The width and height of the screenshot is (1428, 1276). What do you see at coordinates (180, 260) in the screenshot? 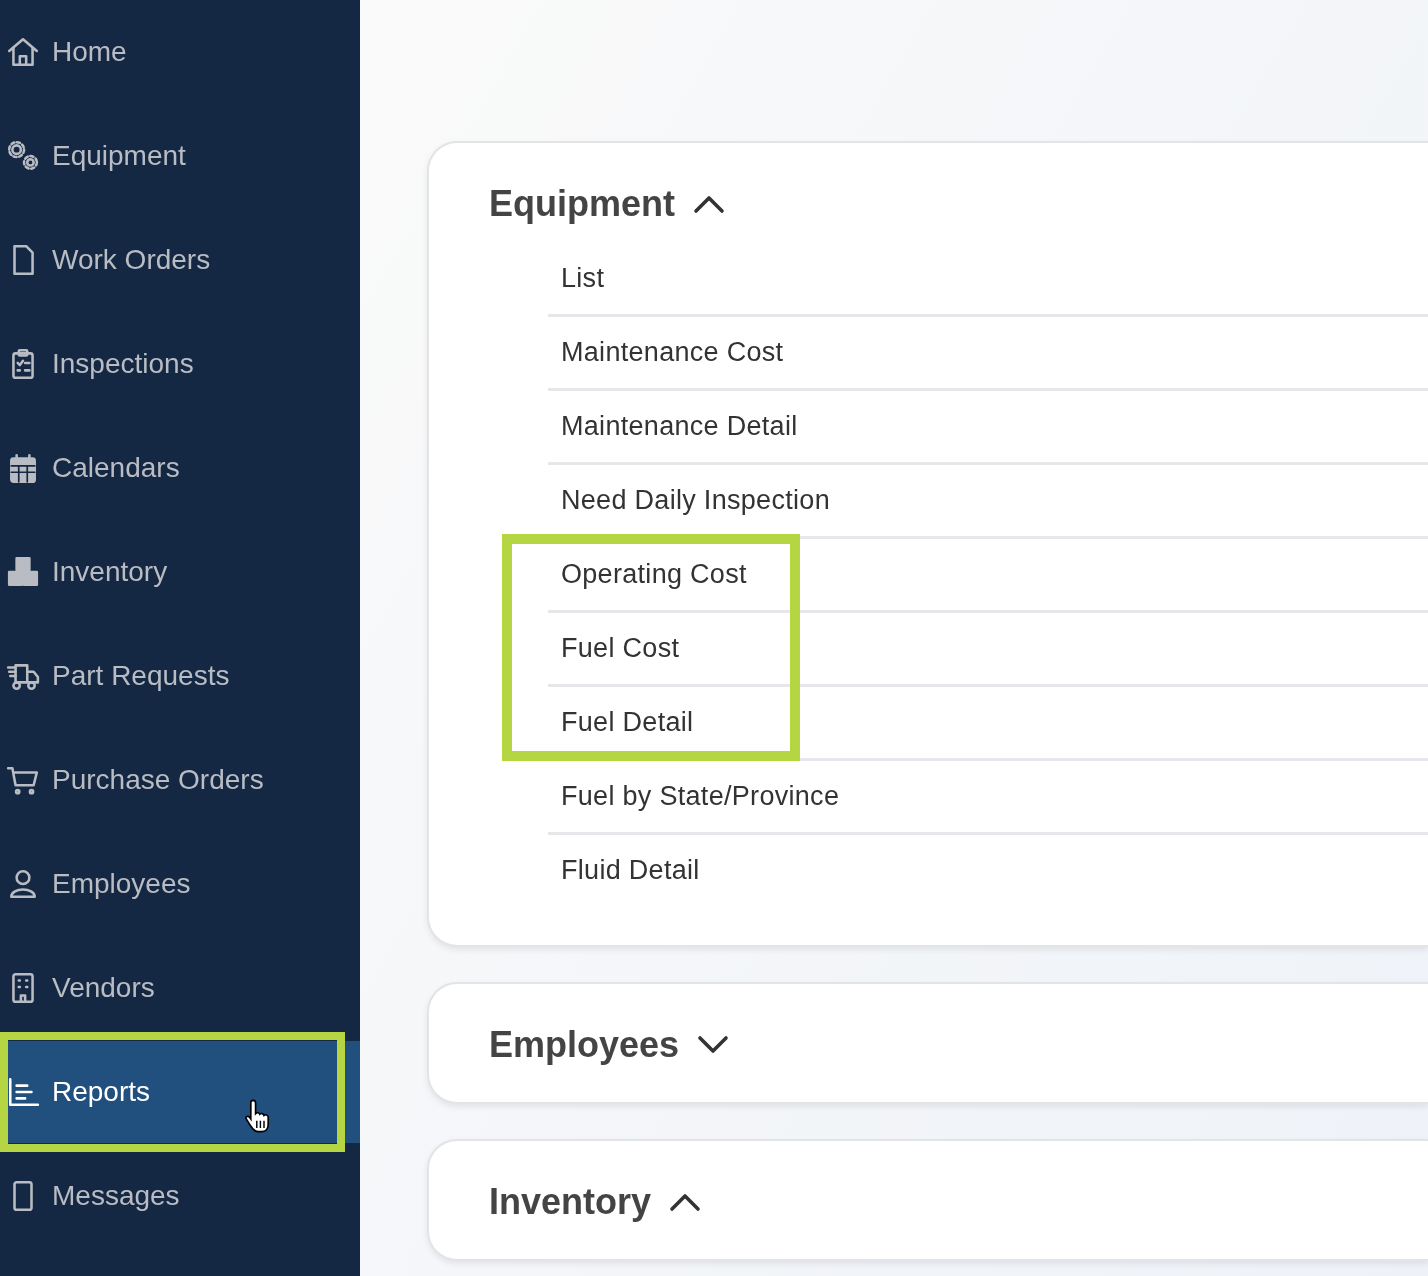
I see `sidebar-item: Work Orders` at bounding box center [180, 260].